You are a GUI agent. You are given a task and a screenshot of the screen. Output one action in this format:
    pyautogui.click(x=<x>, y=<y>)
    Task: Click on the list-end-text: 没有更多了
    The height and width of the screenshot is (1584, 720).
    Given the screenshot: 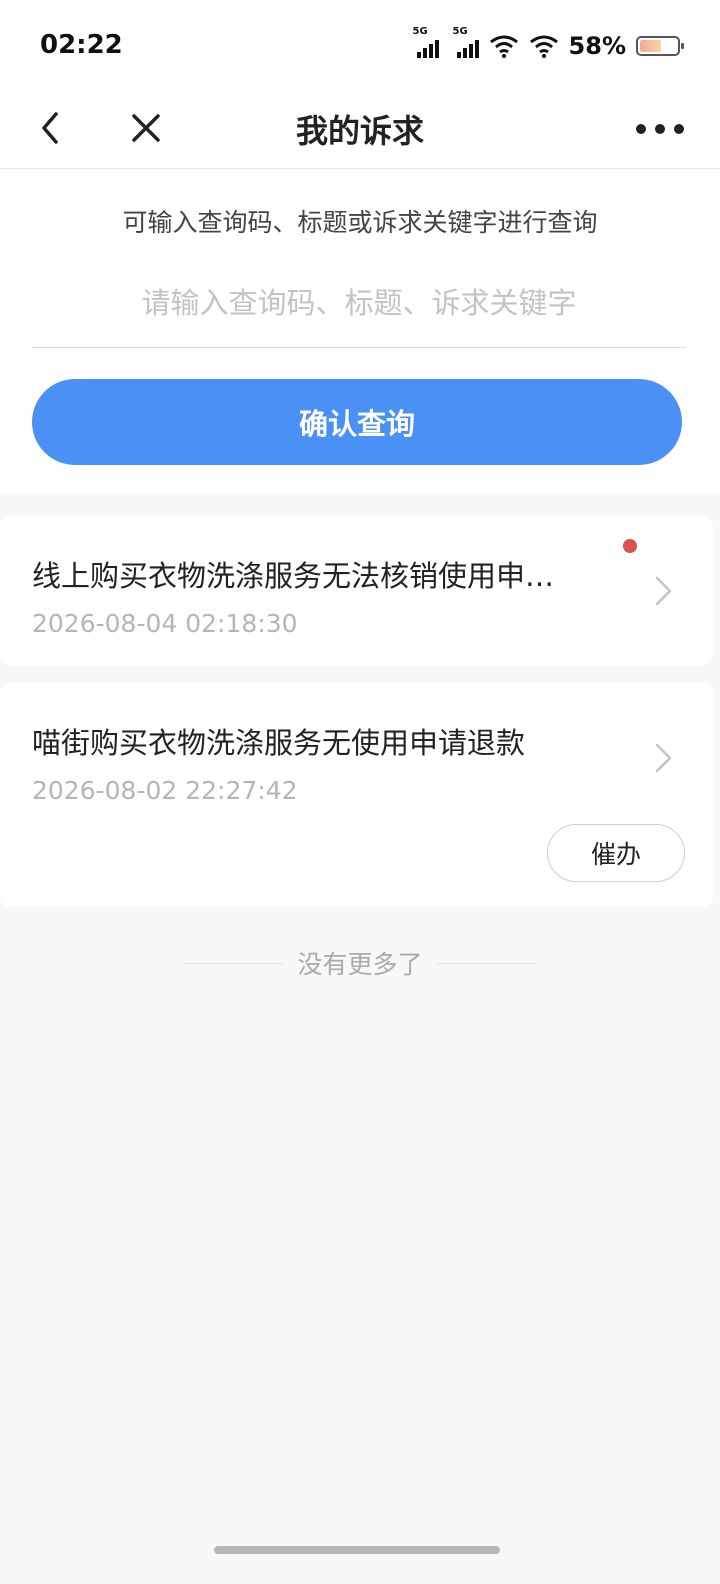 What is the action you would take?
    pyautogui.click(x=360, y=964)
    